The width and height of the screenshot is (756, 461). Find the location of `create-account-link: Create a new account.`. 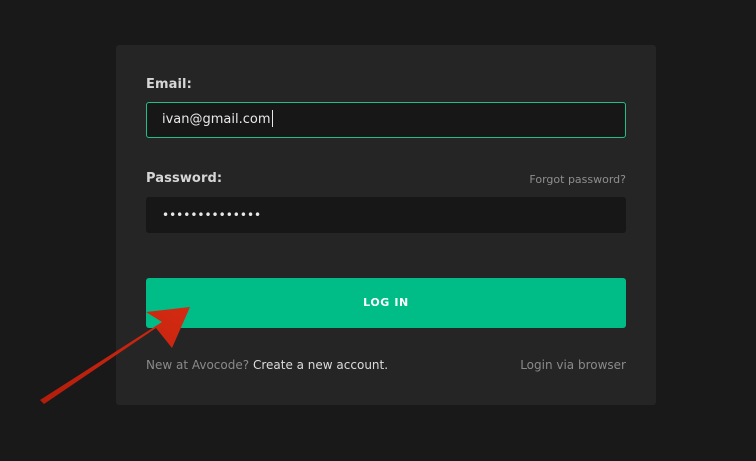

create-account-link: Create a new account. is located at coordinates (320, 365).